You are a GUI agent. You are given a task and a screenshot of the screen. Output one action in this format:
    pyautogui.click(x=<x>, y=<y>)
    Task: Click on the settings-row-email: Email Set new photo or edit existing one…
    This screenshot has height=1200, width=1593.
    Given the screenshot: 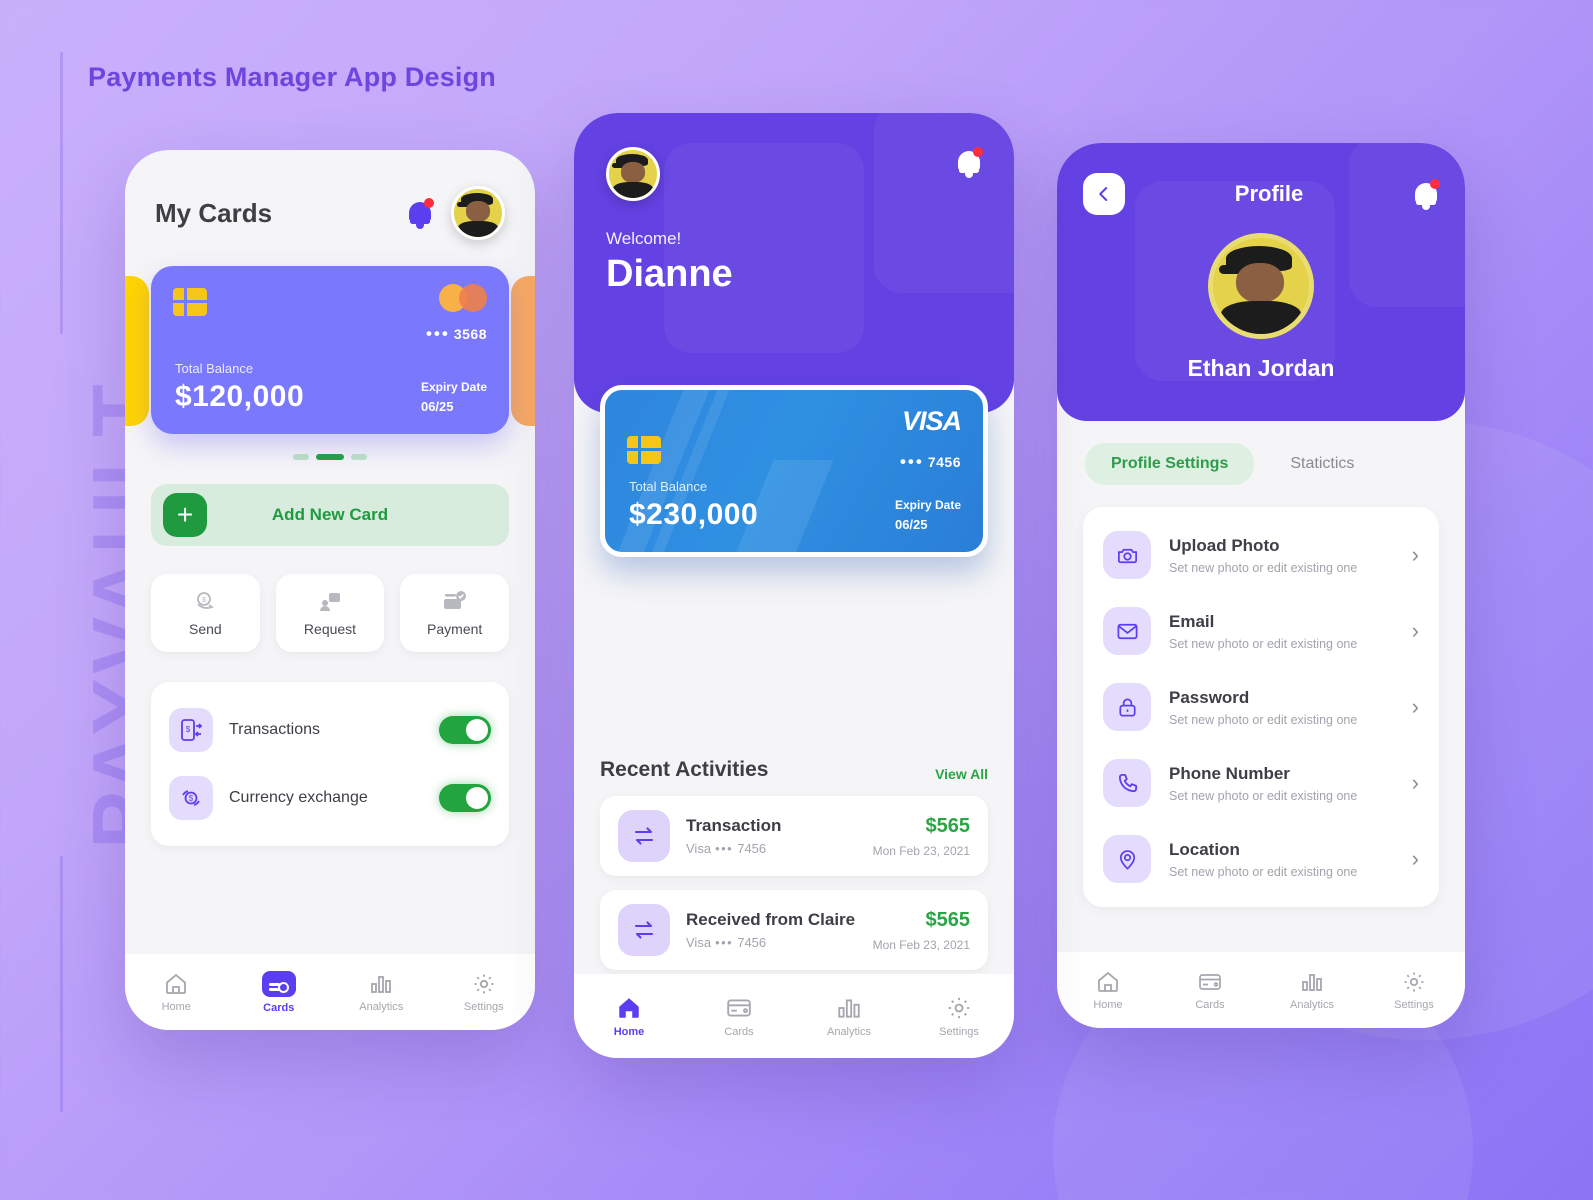 What is the action you would take?
    pyautogui.click(x=1261, y=631)
    